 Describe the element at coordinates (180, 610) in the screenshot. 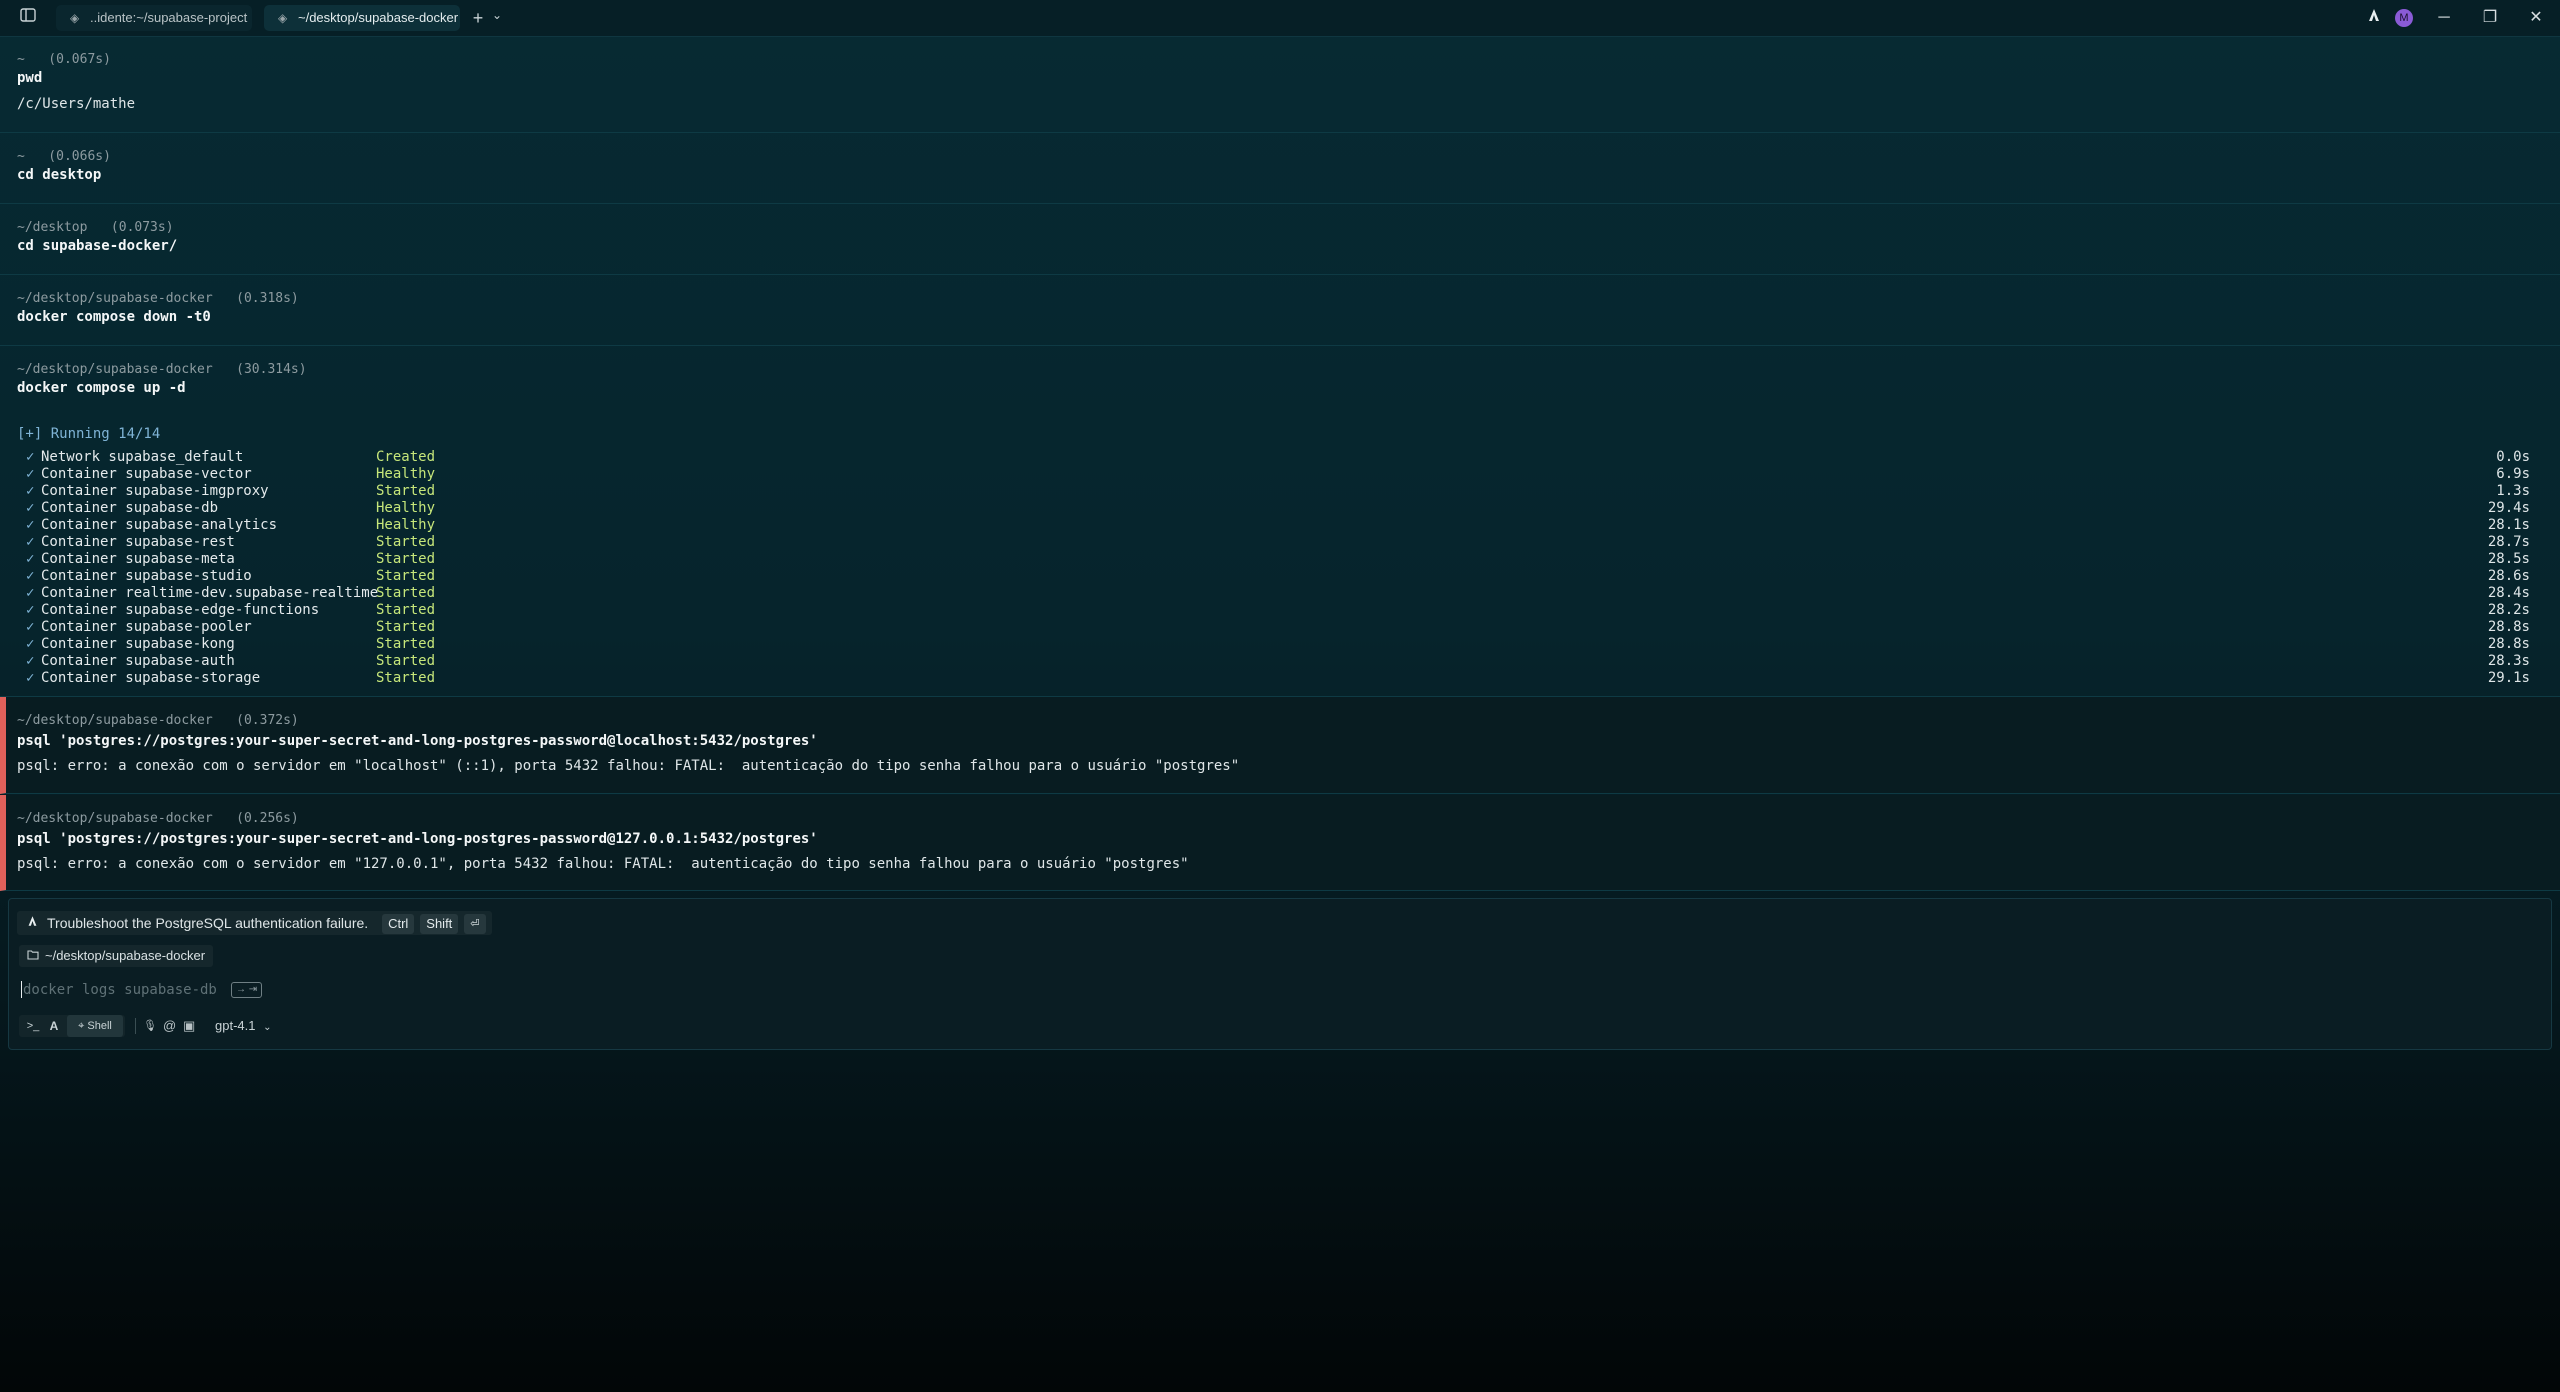

I see `compose-row-name: Container supabase-edge-functions` at that location.